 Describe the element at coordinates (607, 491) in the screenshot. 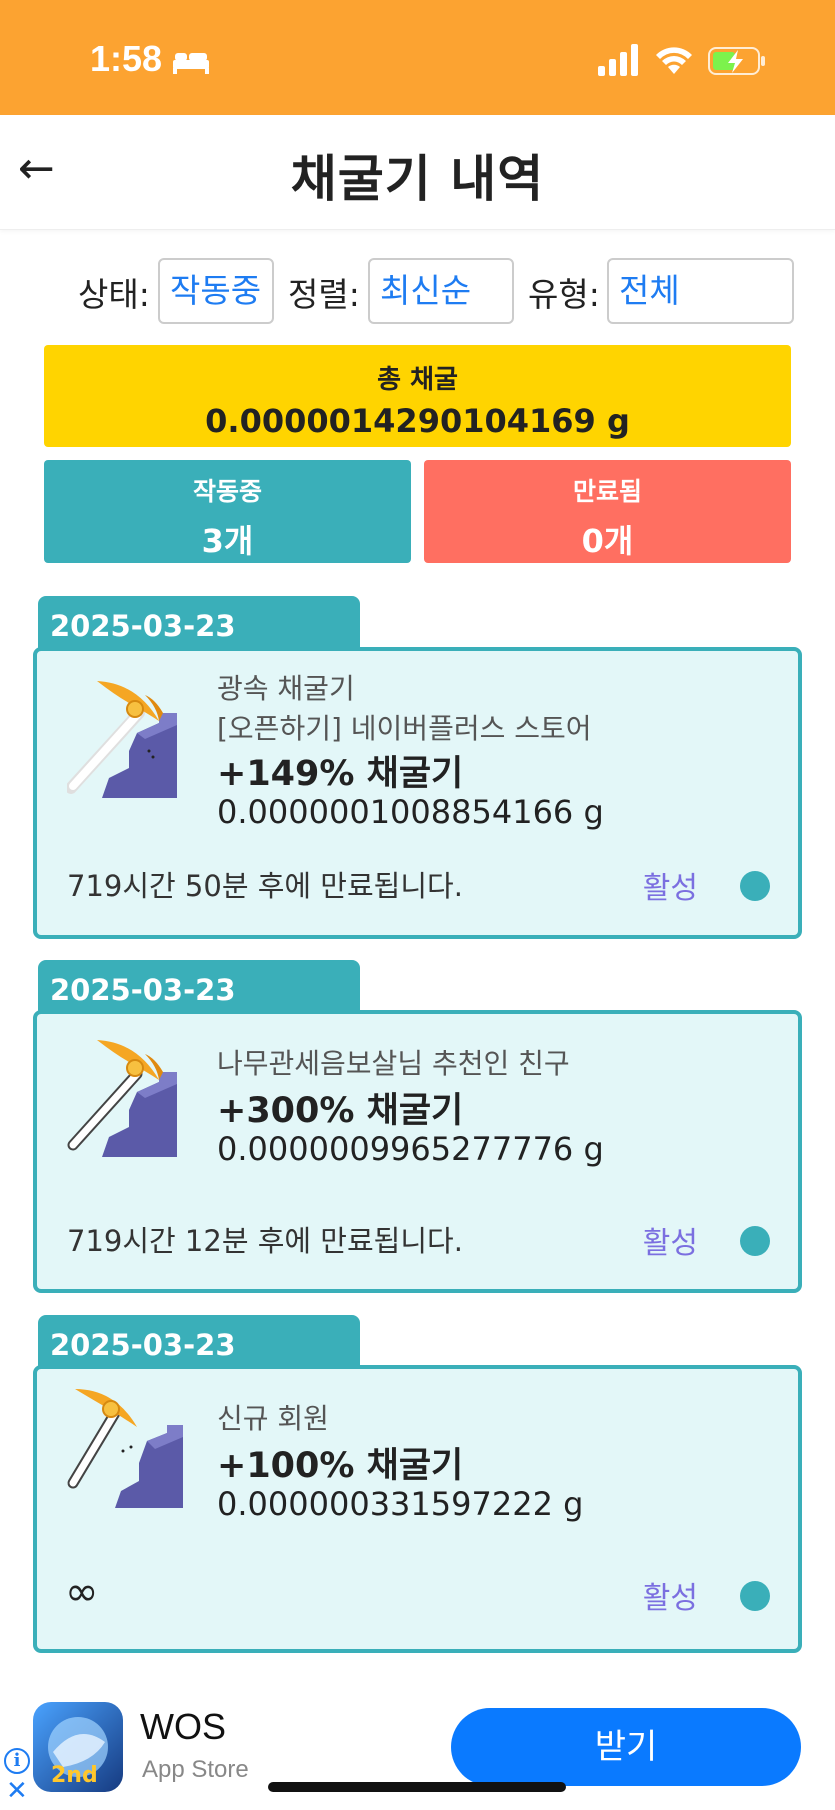

I see `expired-count-label: 만료됨` at that location.